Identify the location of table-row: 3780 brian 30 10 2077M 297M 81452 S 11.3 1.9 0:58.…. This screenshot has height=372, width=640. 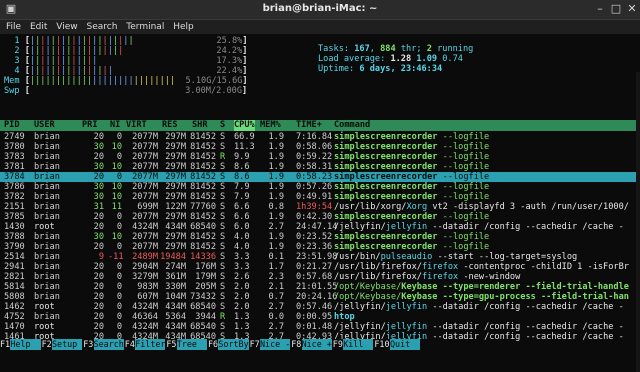
(320, 147).